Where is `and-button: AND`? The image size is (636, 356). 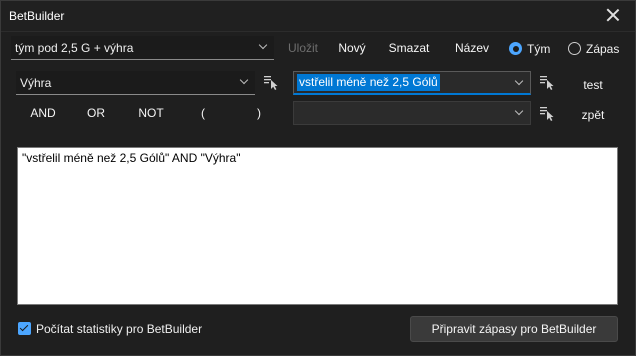
and-button: AND is located at coordinates (43, 113).